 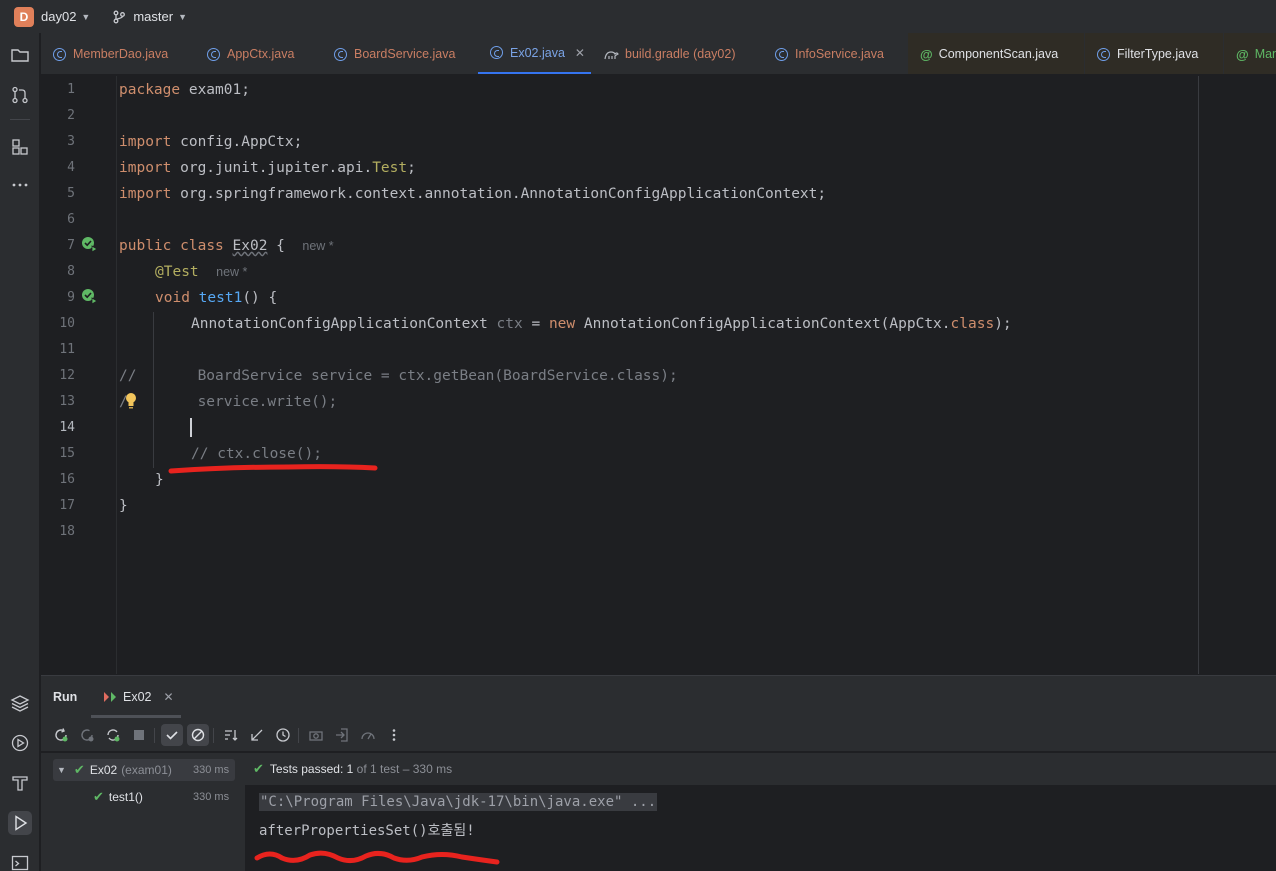 I want to click on run-tab-ex02: Ex02 ✕, so click(x=138, y=697).